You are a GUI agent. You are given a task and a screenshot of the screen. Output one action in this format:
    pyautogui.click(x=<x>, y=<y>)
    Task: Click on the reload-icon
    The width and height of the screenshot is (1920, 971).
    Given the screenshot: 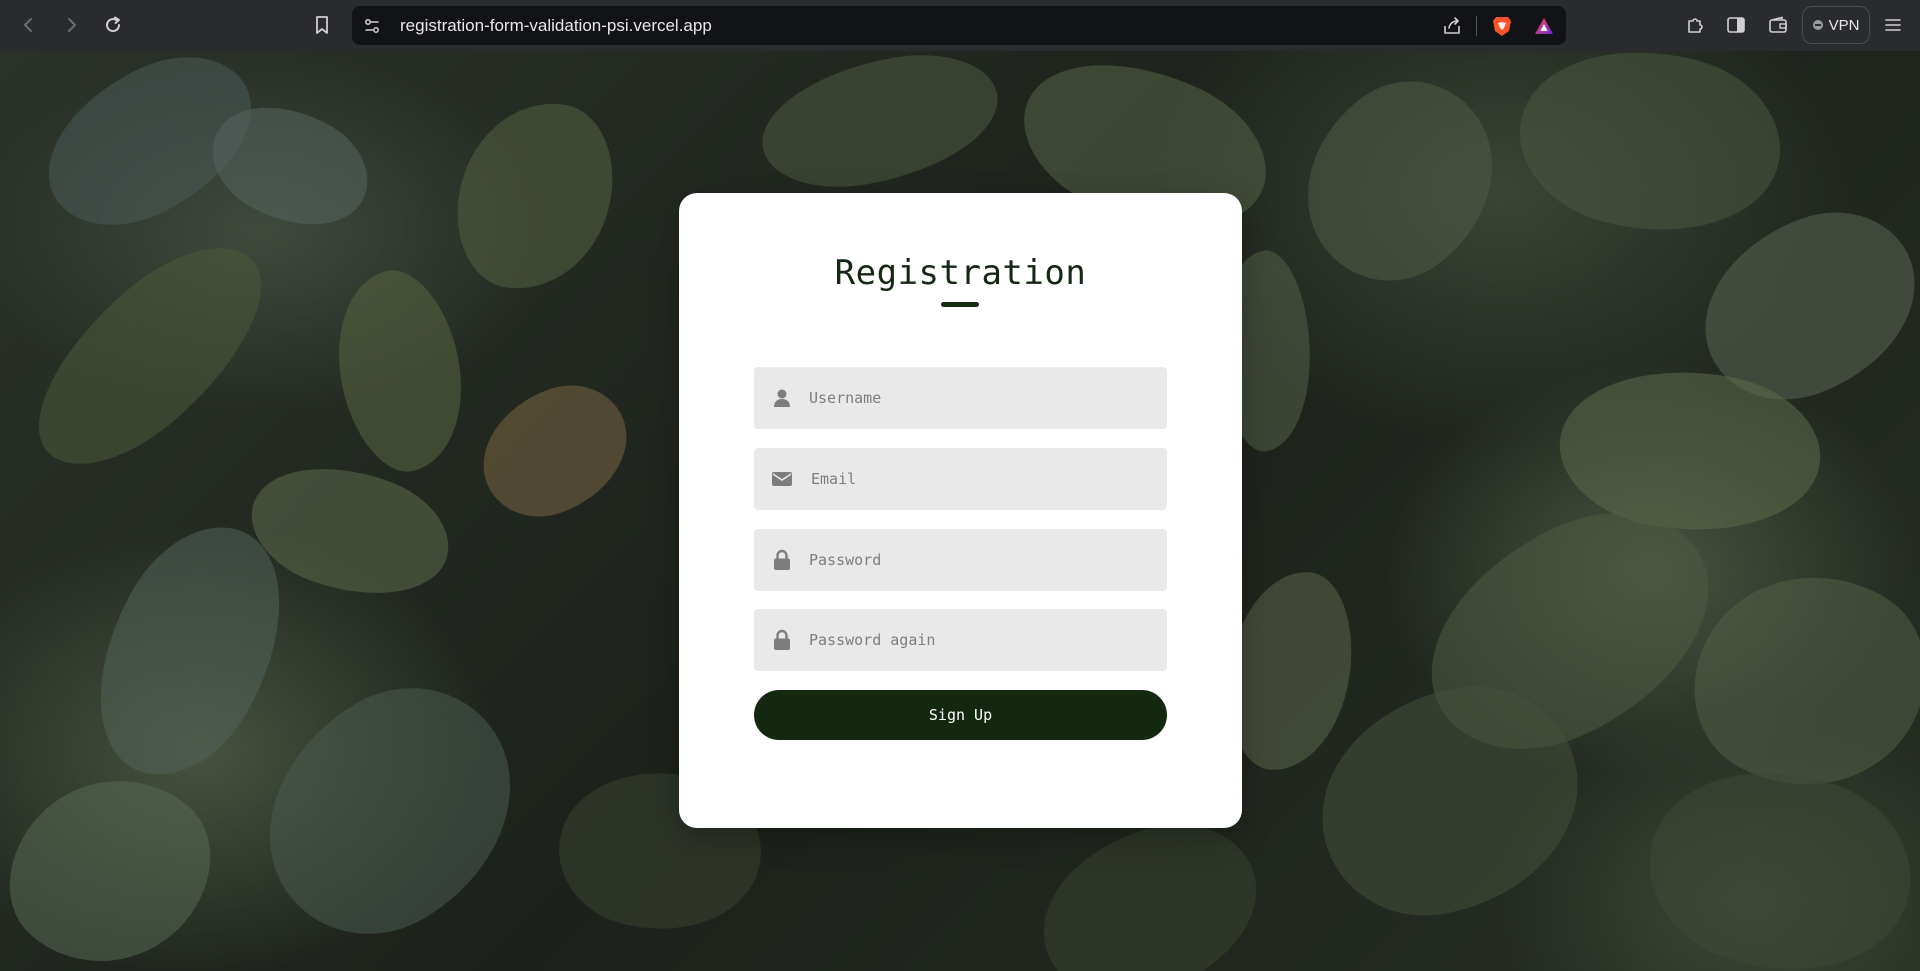 What is the action you would take?
    pyautogui.click(x=113, y=24)
    